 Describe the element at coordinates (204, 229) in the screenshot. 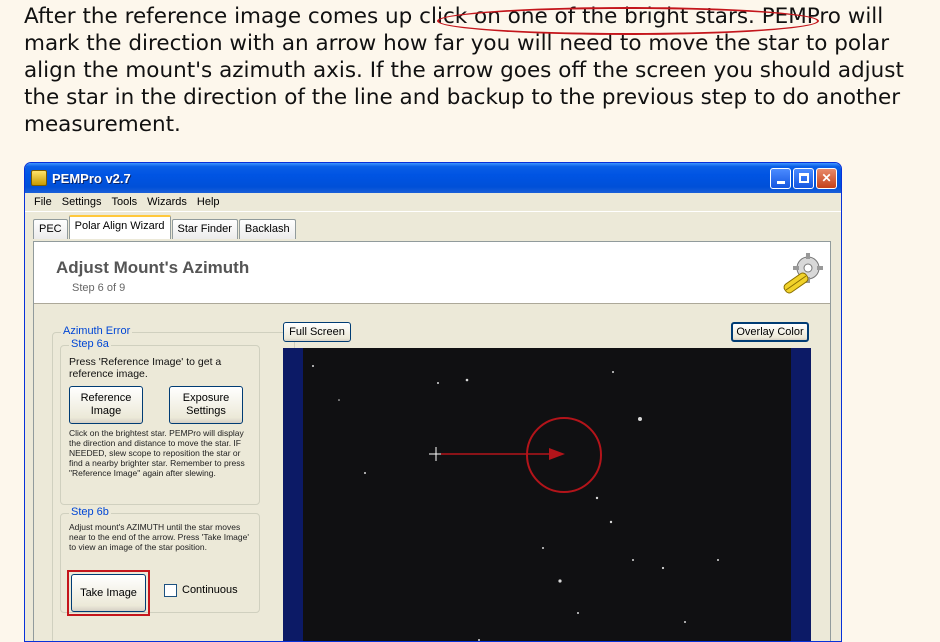

I see `tab-star-finder: Star Finder` at that location.